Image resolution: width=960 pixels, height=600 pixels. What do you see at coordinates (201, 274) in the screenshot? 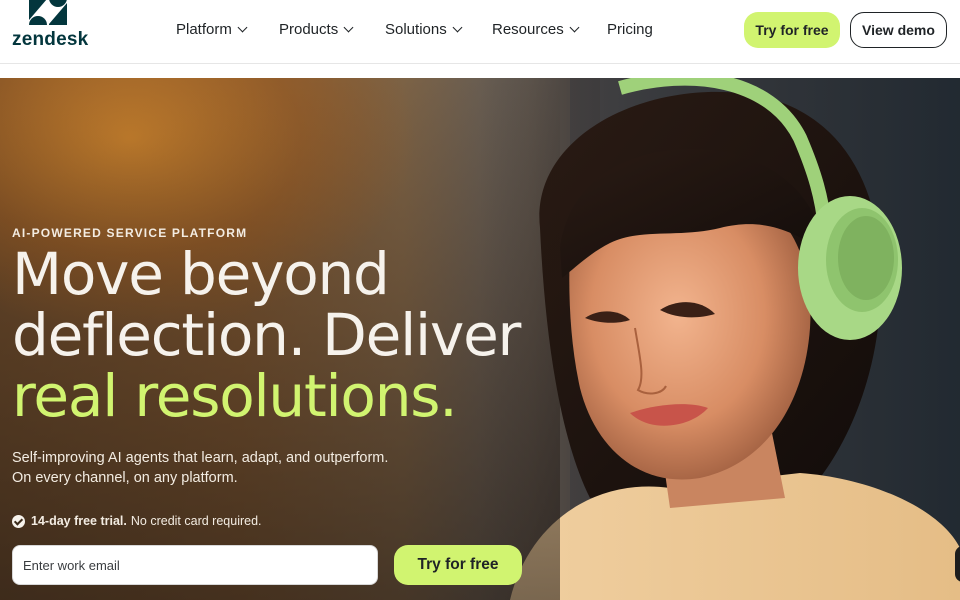
I see `headline-line-1: Move beyond` at bounding box center [201, 274].